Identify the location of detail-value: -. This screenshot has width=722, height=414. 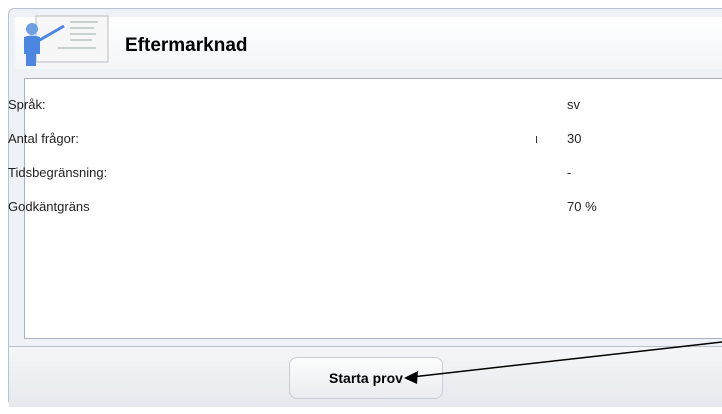
(569, 172).